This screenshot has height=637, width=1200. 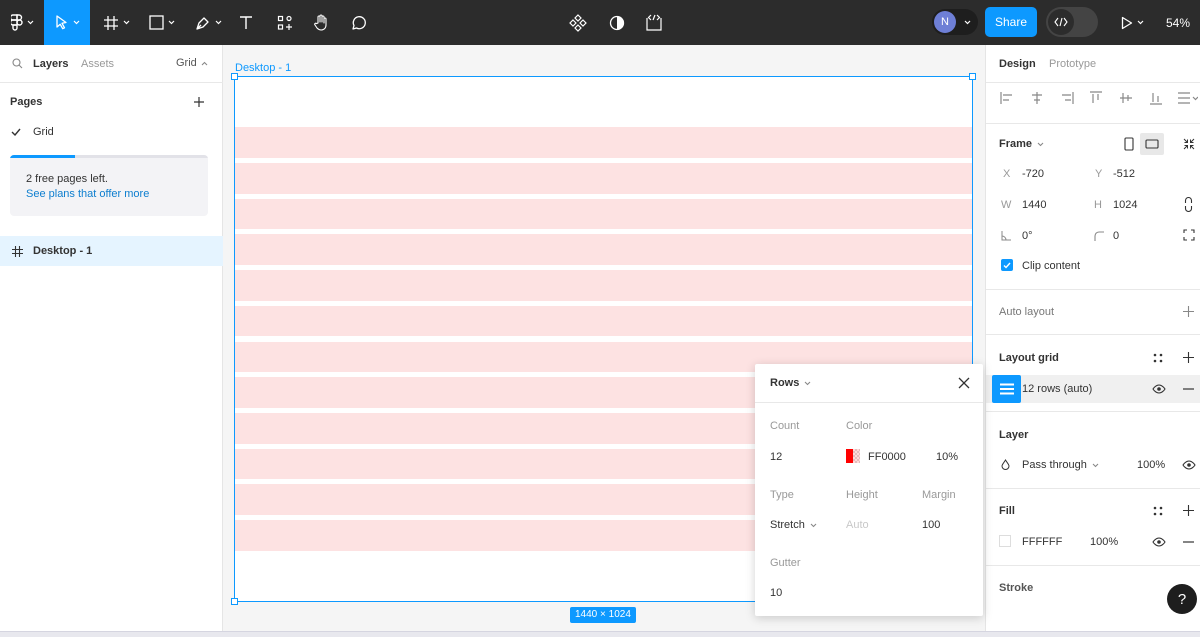 I want to click on main-menu-button, so click(x=22, y=22).